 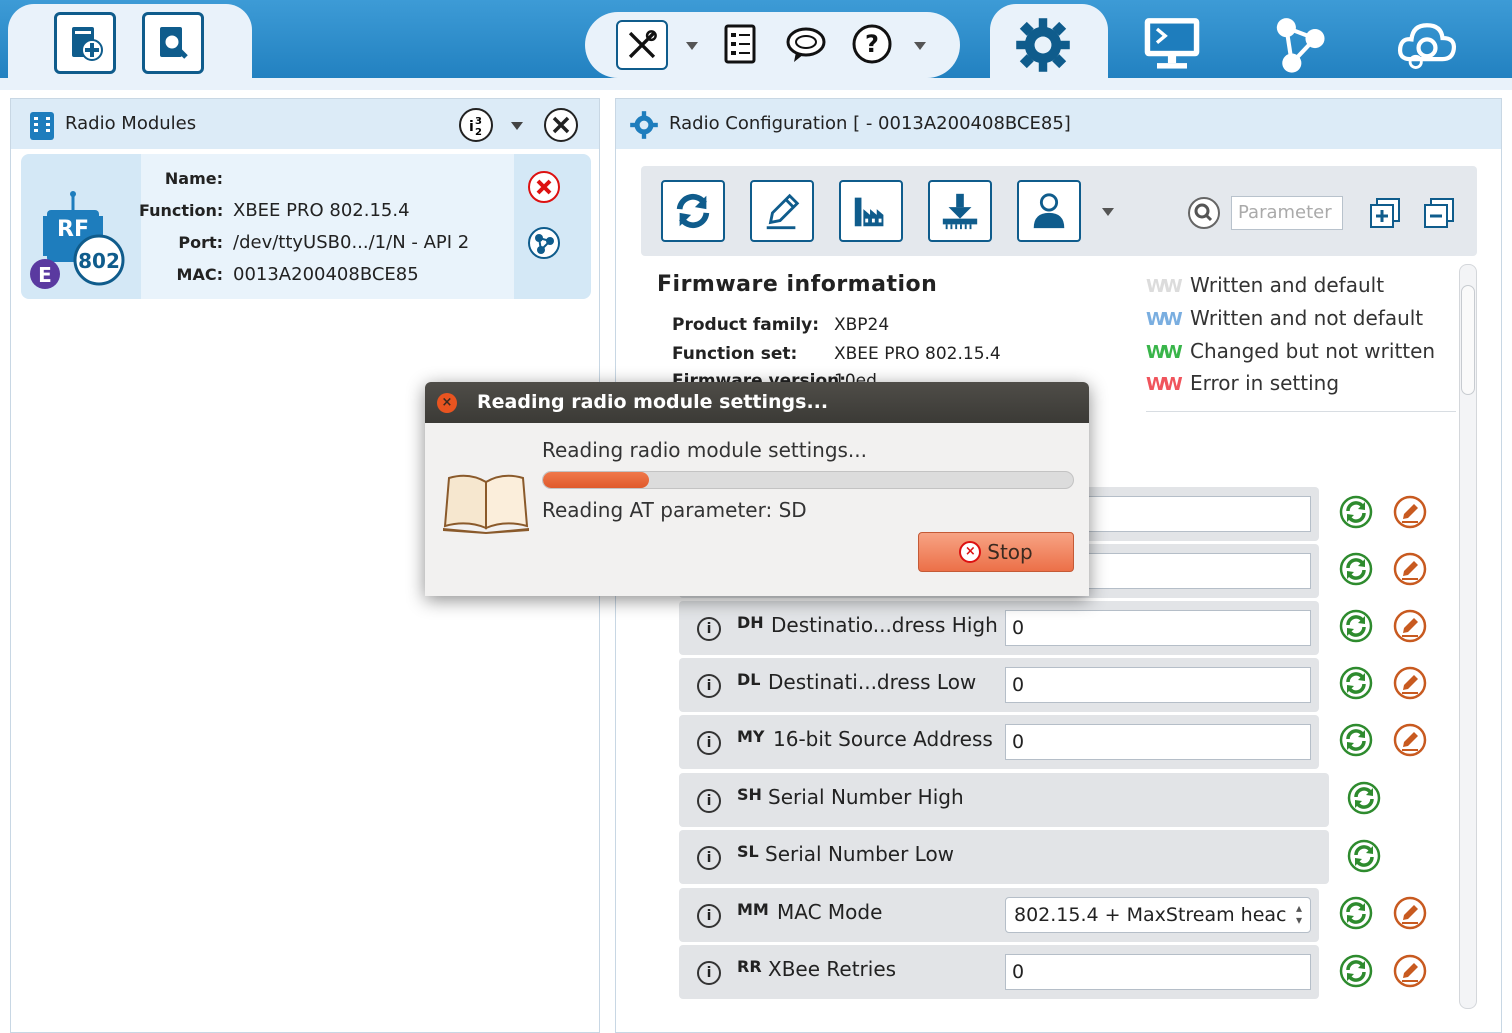 What do you see at coordinates (999, 972) in the screenshot?
I see `param-row-rr: i RR XBee Retries 0` at bounding box center [999, 972].